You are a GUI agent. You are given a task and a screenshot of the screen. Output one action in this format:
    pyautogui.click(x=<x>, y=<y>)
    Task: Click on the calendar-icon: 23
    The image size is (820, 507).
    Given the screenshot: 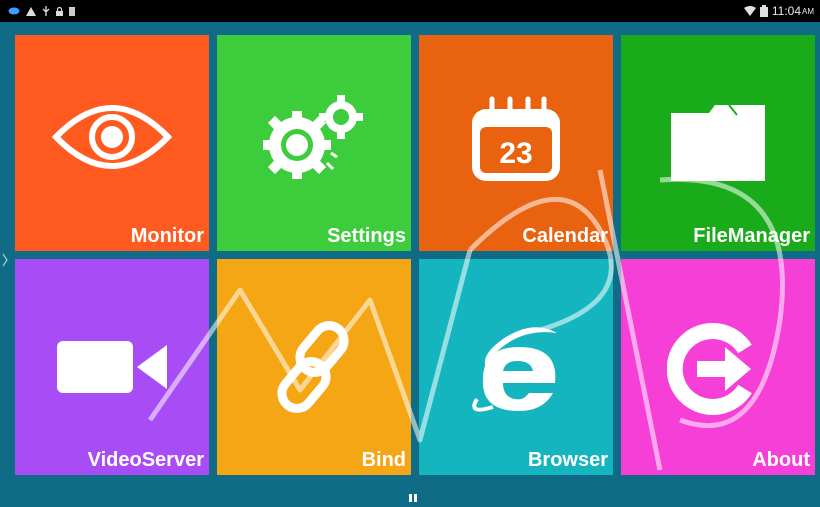 What is the action you would take?
    pyautogui.click(x=516, y=138)
    